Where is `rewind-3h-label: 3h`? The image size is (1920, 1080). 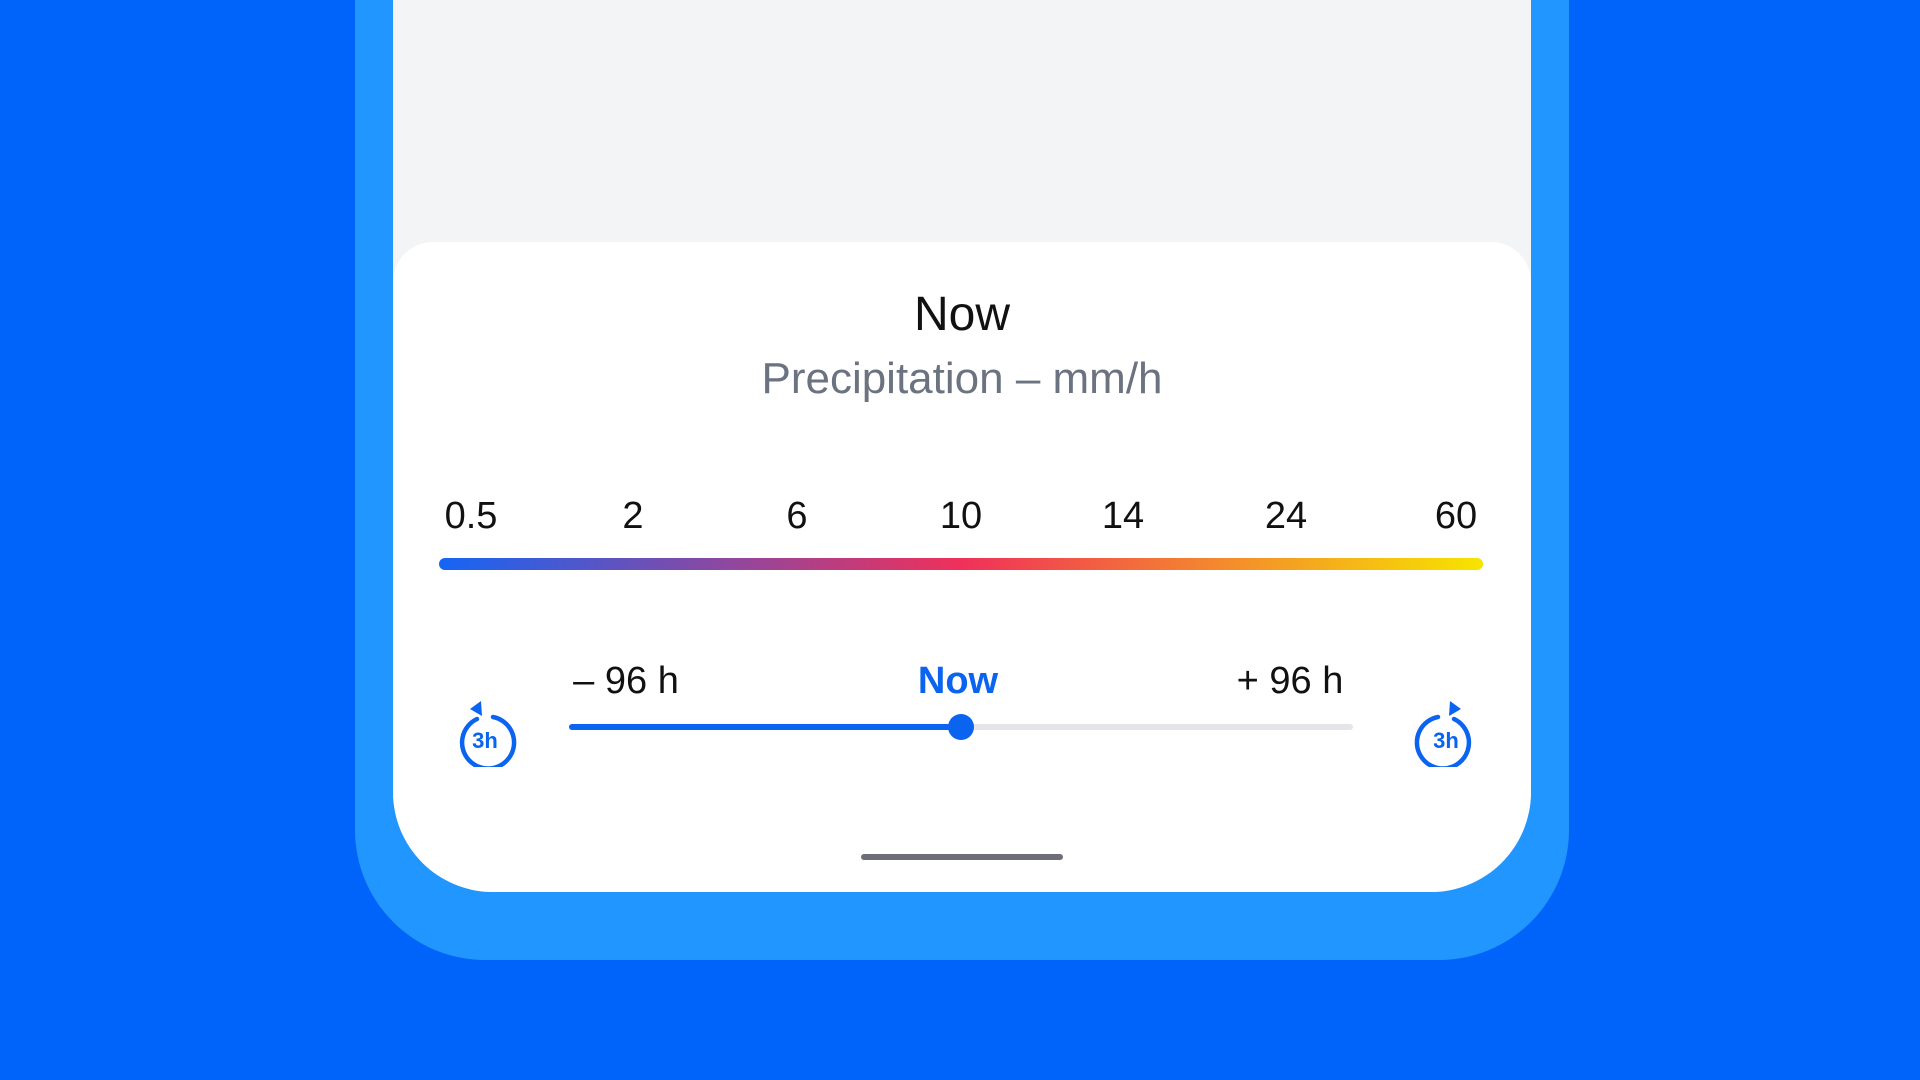 rewind-3h-label: 3h is located at coordinates (485, 740).